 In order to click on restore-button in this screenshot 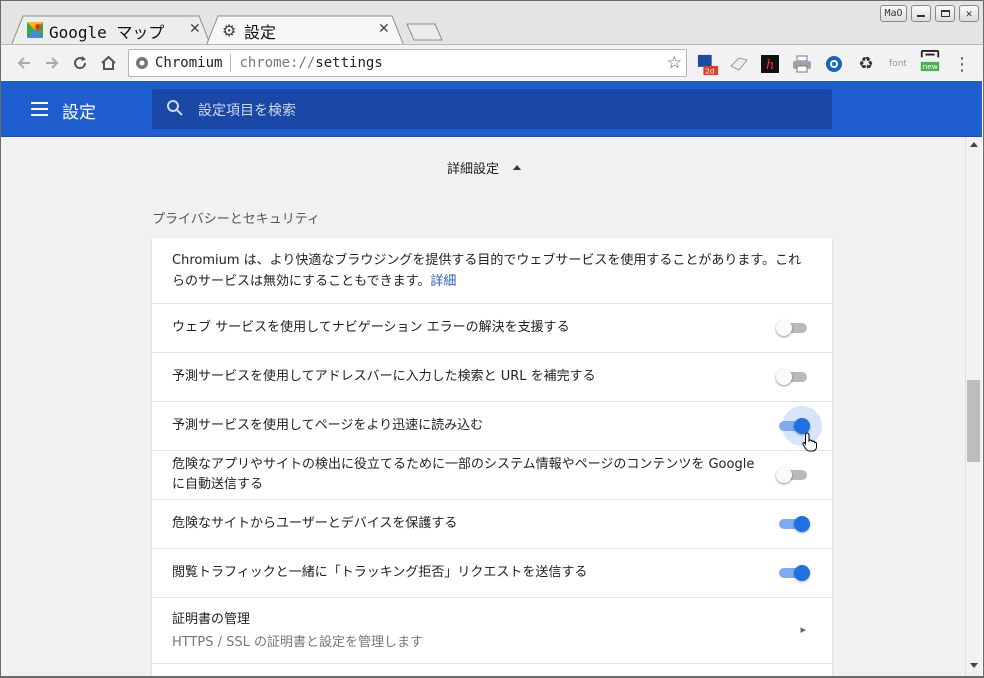, I will do `click(945, 13)`.